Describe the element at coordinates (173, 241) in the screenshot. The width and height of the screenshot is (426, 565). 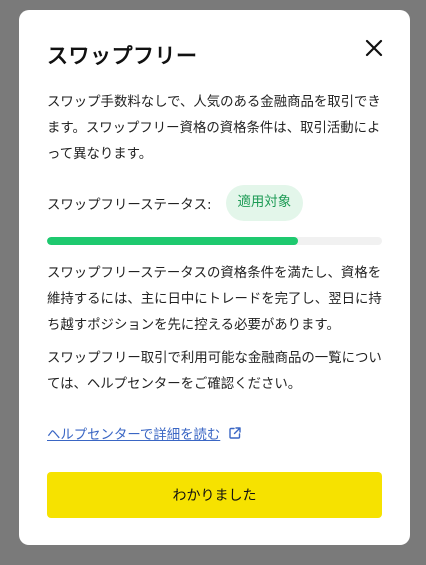
I see `status-progress-fill` at that location.